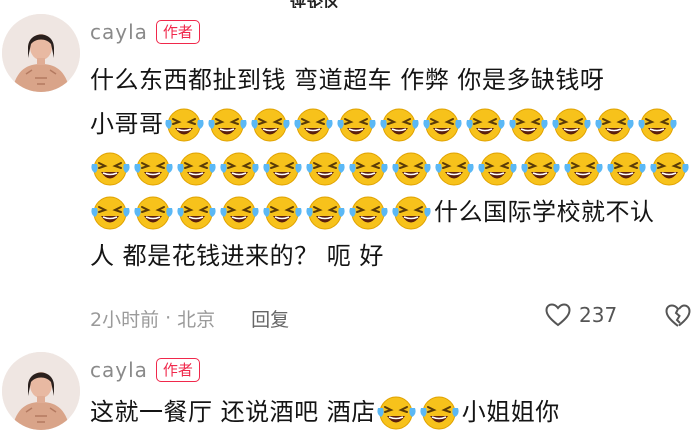 The width and height of the screenshot is (700, 442). Describe the element at coordinates (350, 4) in the screenshot. I see `clipped-header: 评论区` at that location.